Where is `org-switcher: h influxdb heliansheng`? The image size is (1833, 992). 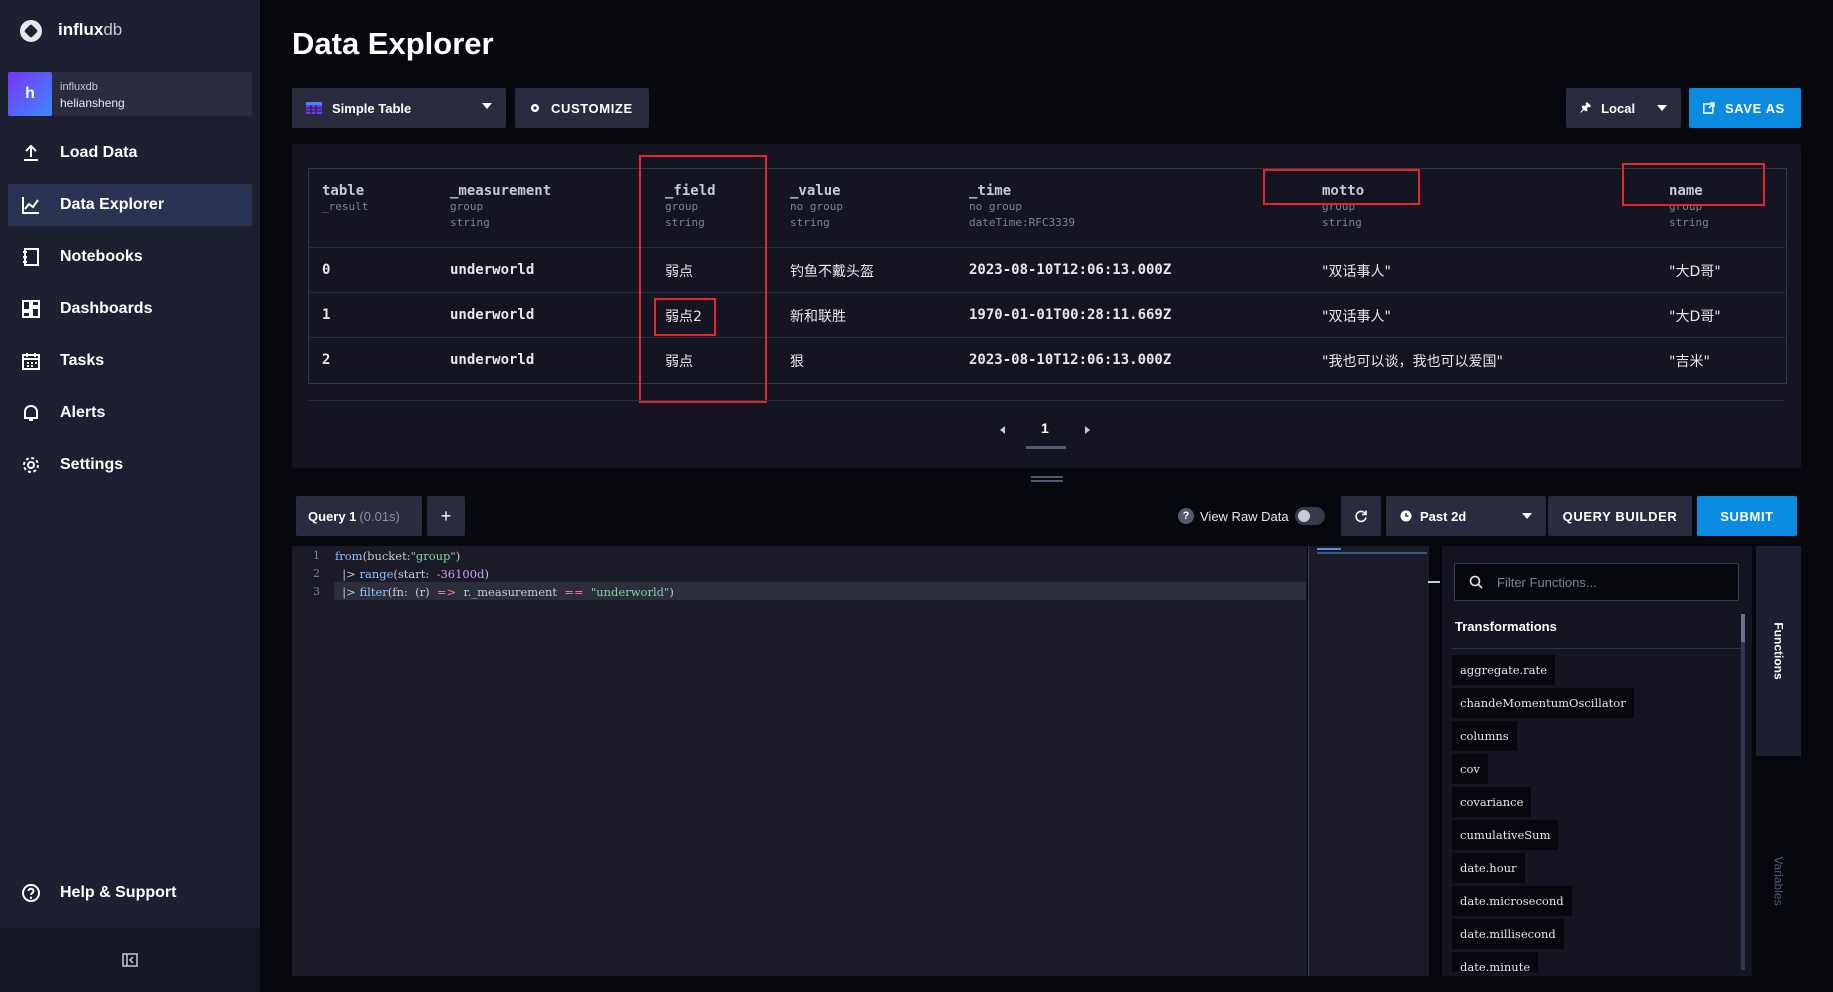
org-switcher: h influxdb heliansheng is located at coordinates (130, 94).